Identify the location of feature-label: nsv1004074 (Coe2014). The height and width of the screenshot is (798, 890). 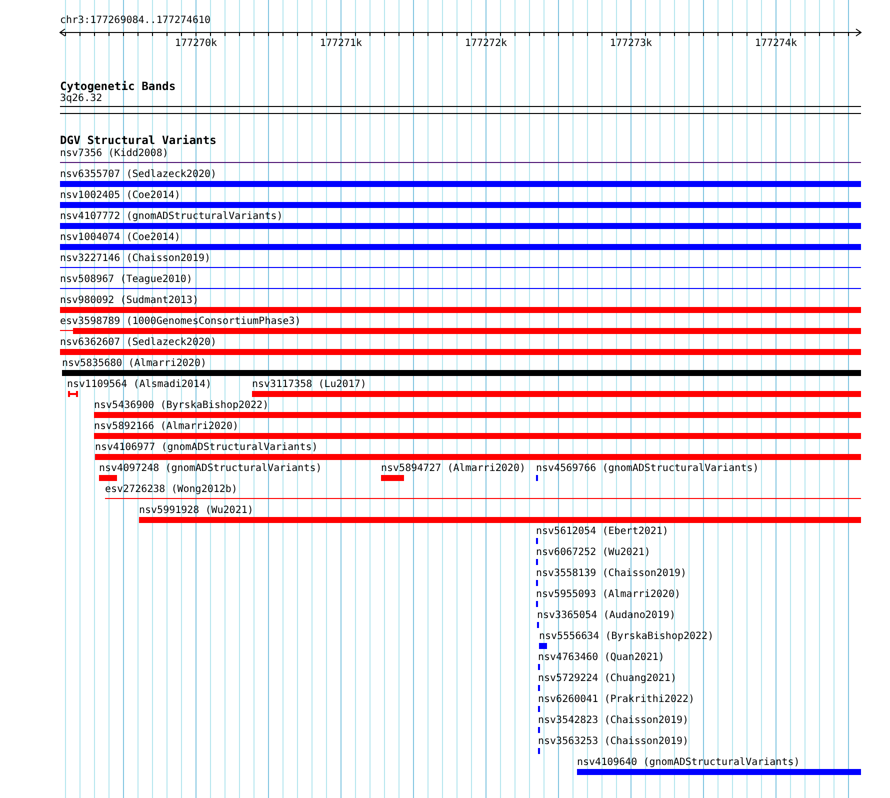
(120, 238).